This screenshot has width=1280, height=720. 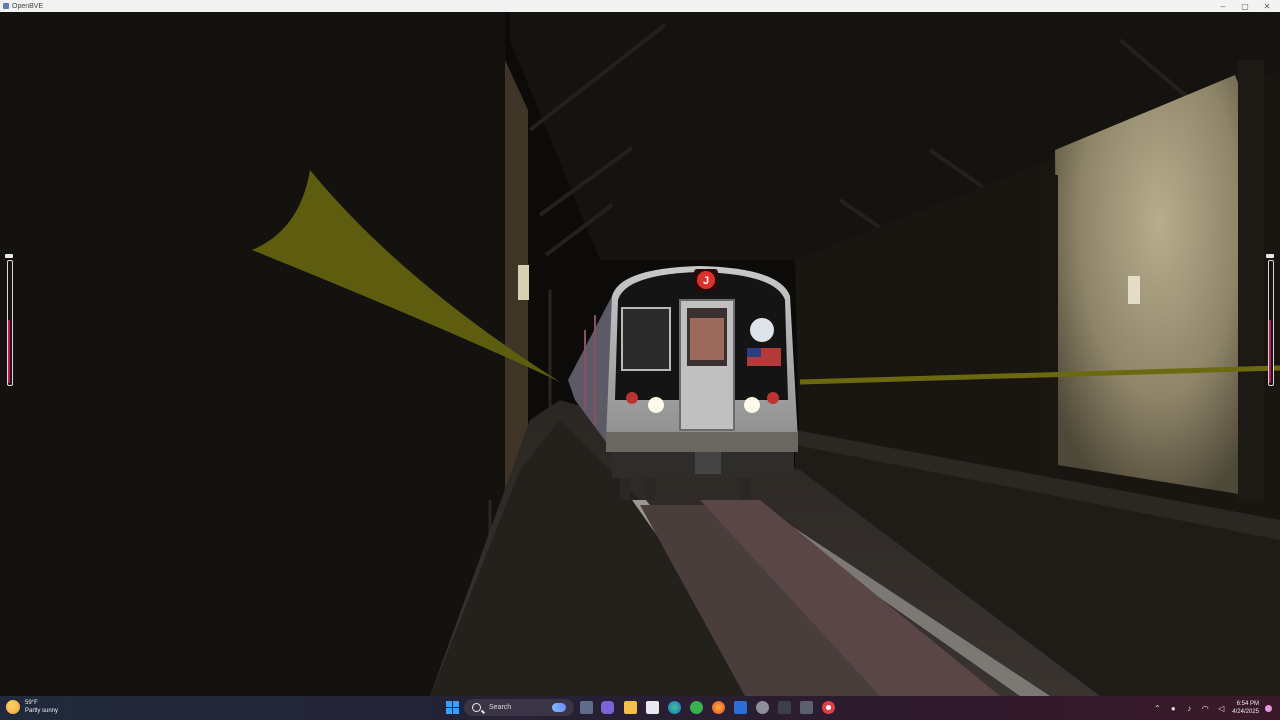 I want to click on window-title: OpenBVE, so click(x=28, y=6).